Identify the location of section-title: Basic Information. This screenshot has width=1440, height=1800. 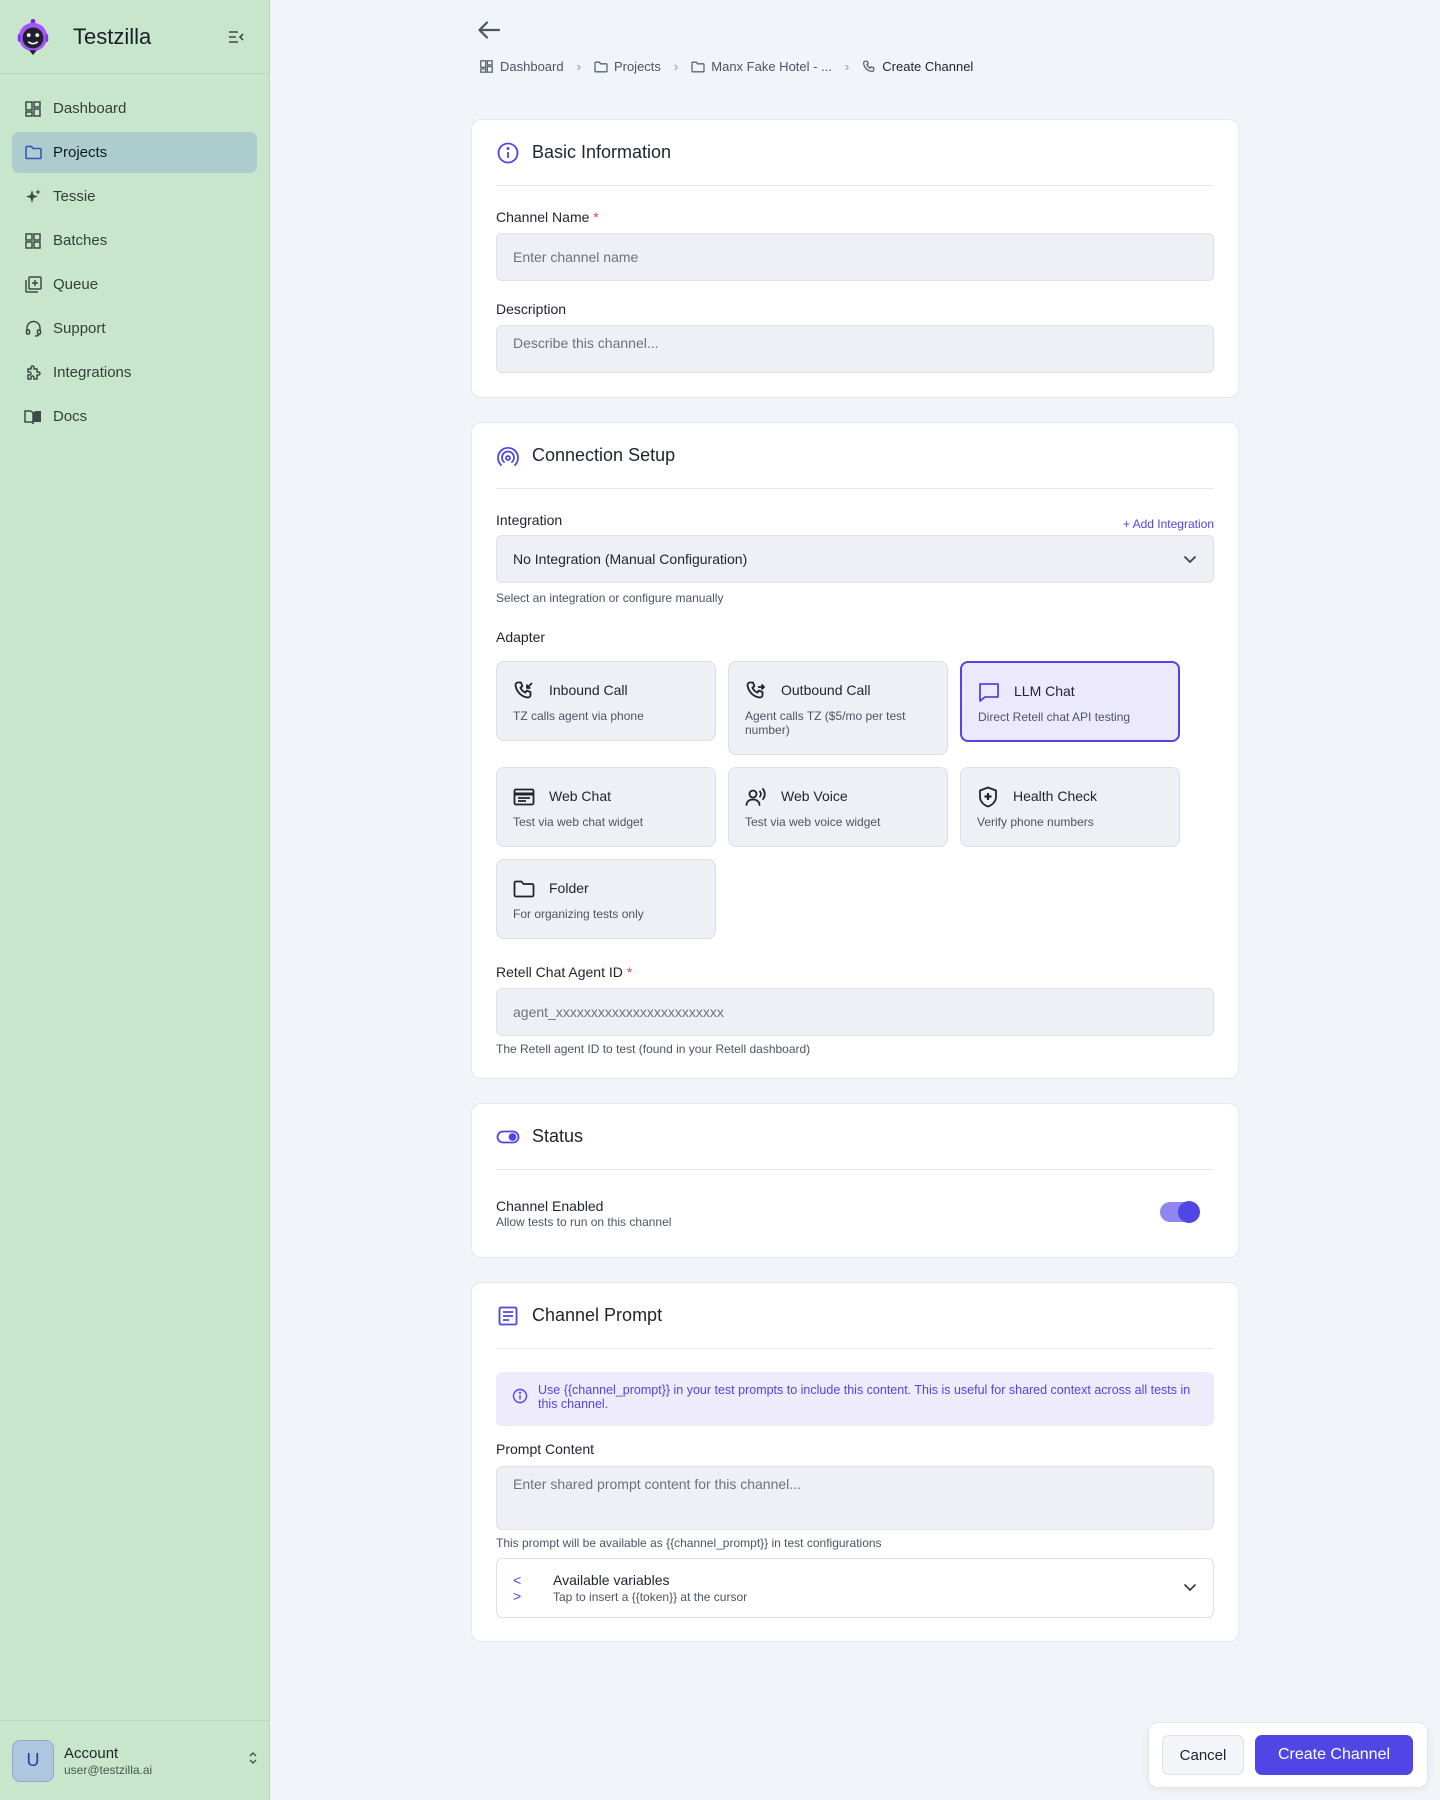
(602, 152).